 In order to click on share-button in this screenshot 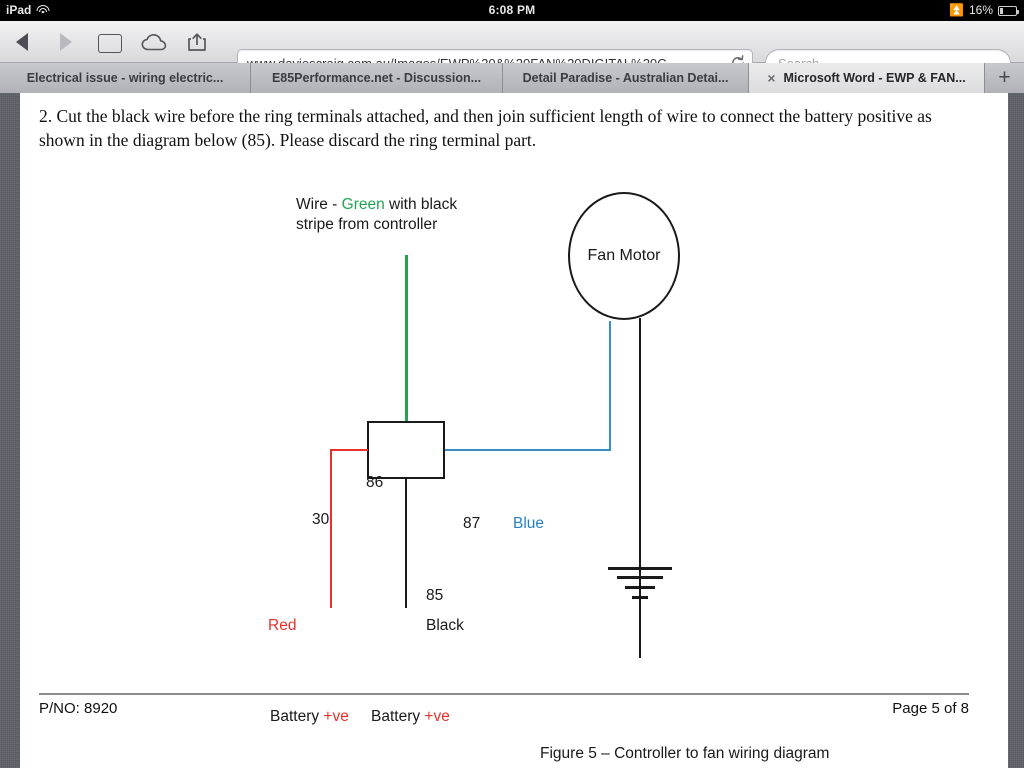, I will do `click(198, 42)`.